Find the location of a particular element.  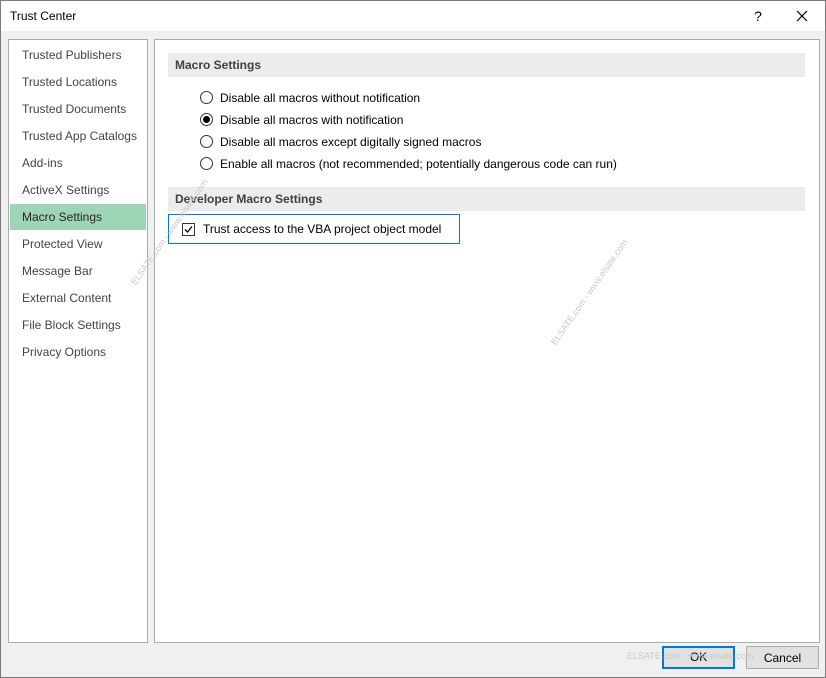

radio-label: Disable all macros with notification is located at coordinates (312, 120).